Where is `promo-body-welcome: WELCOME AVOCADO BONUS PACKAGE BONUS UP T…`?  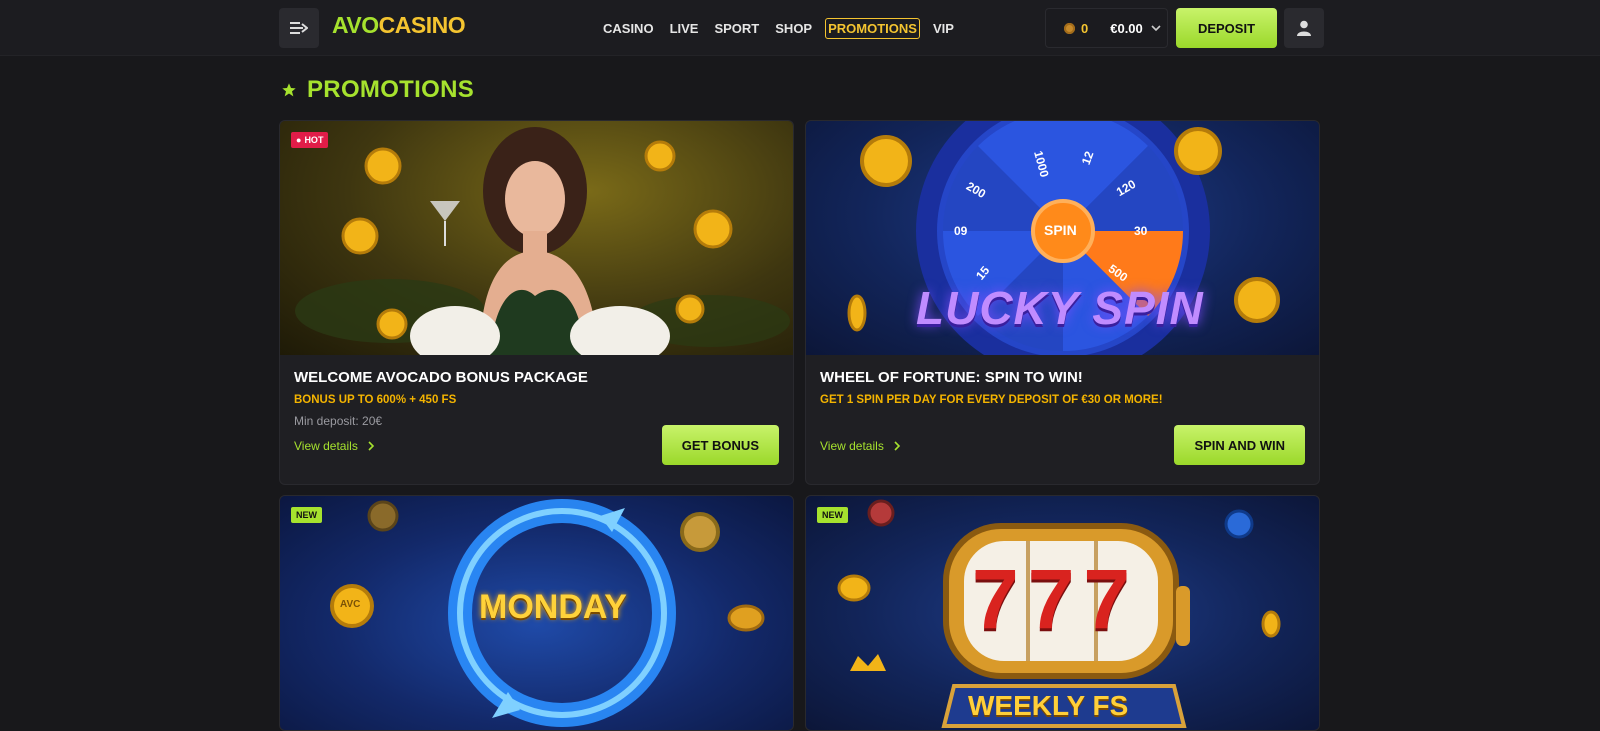
promo-body-welcome: WELCOME AVOCADO BONUS PACKAGE BONUS UP T… is located at coordinates (536, 419).